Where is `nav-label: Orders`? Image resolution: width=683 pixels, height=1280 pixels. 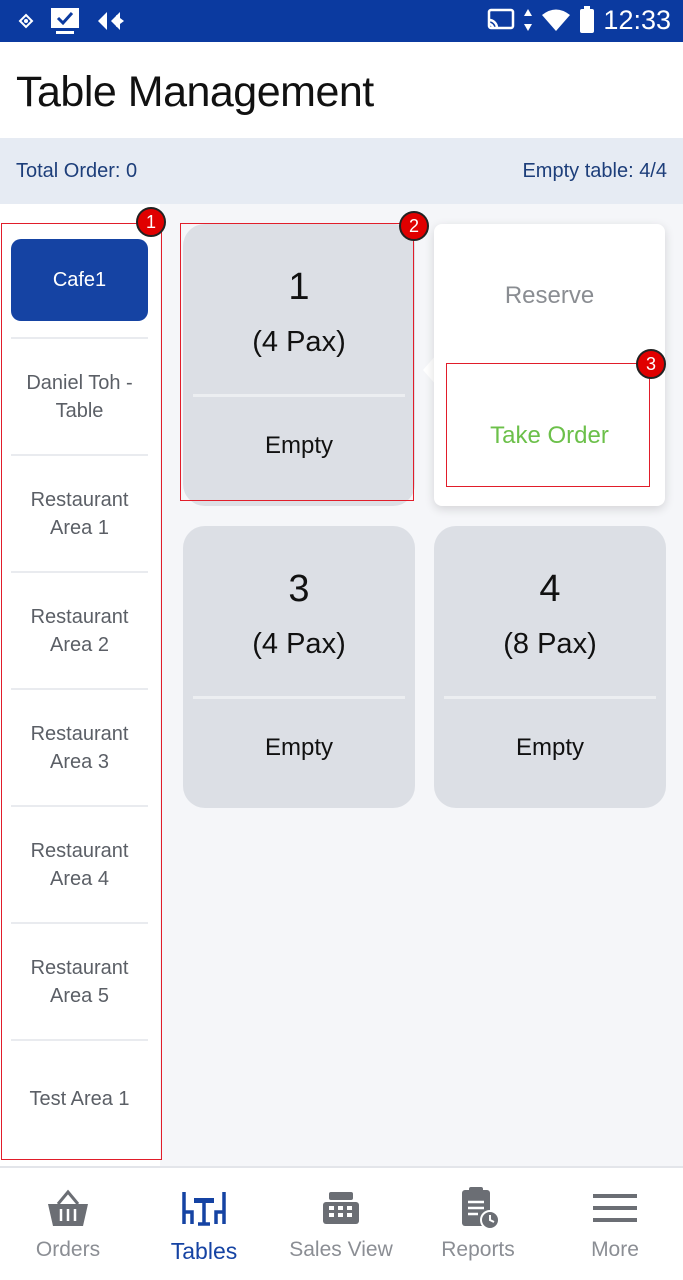
nav-label: Orders is located at coordinates (68, 1249).